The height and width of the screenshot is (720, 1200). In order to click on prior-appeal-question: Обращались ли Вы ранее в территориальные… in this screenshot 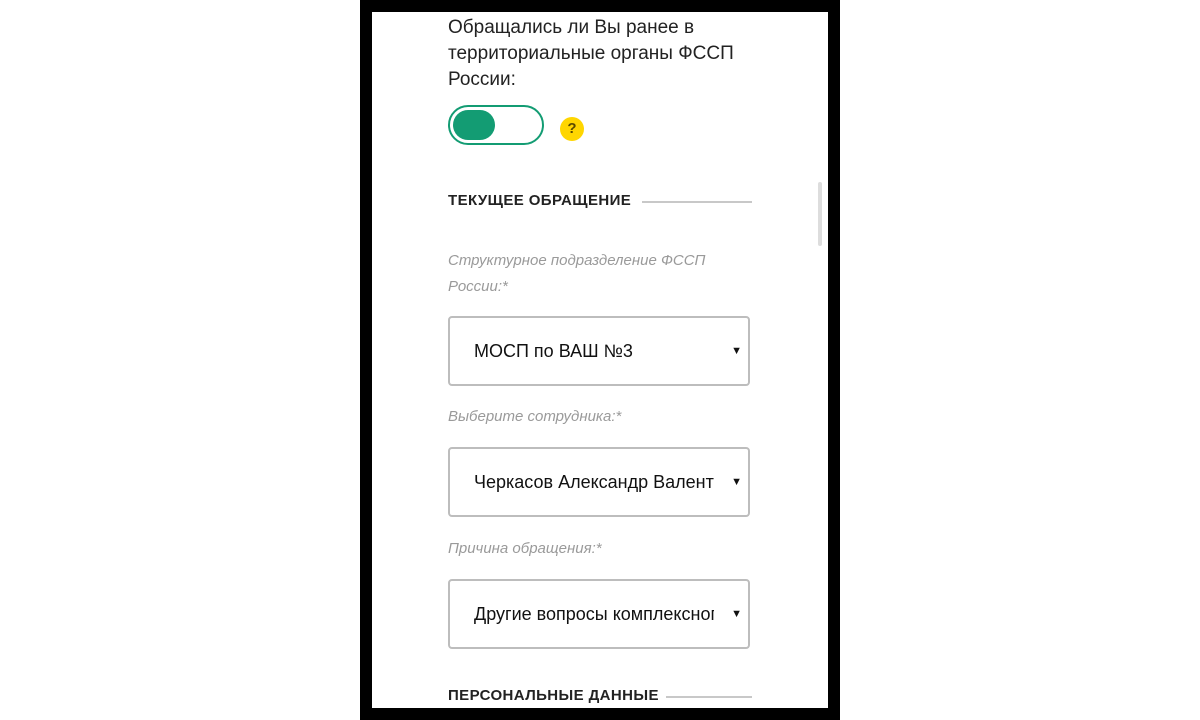, I will do `click(591, 53)`.